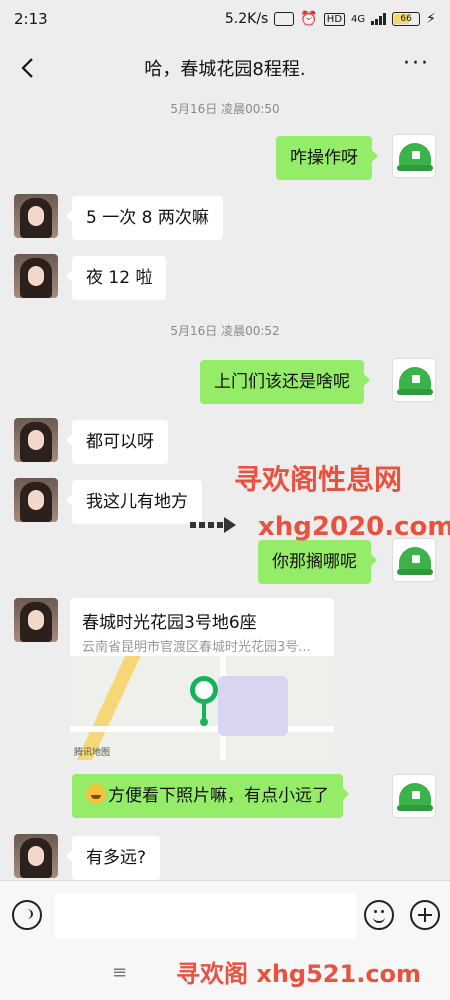  I want to click on message-bubble-self: 你那搁哪呢, so click(317, 562).